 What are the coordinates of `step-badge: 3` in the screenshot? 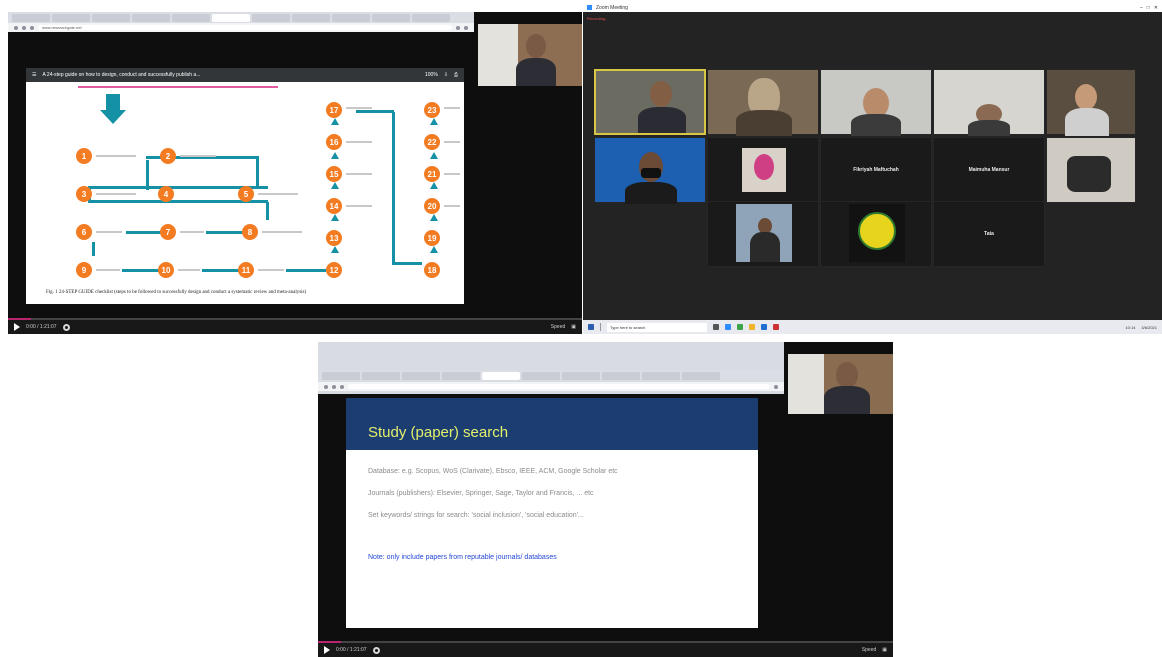 It's located at (84, 194).